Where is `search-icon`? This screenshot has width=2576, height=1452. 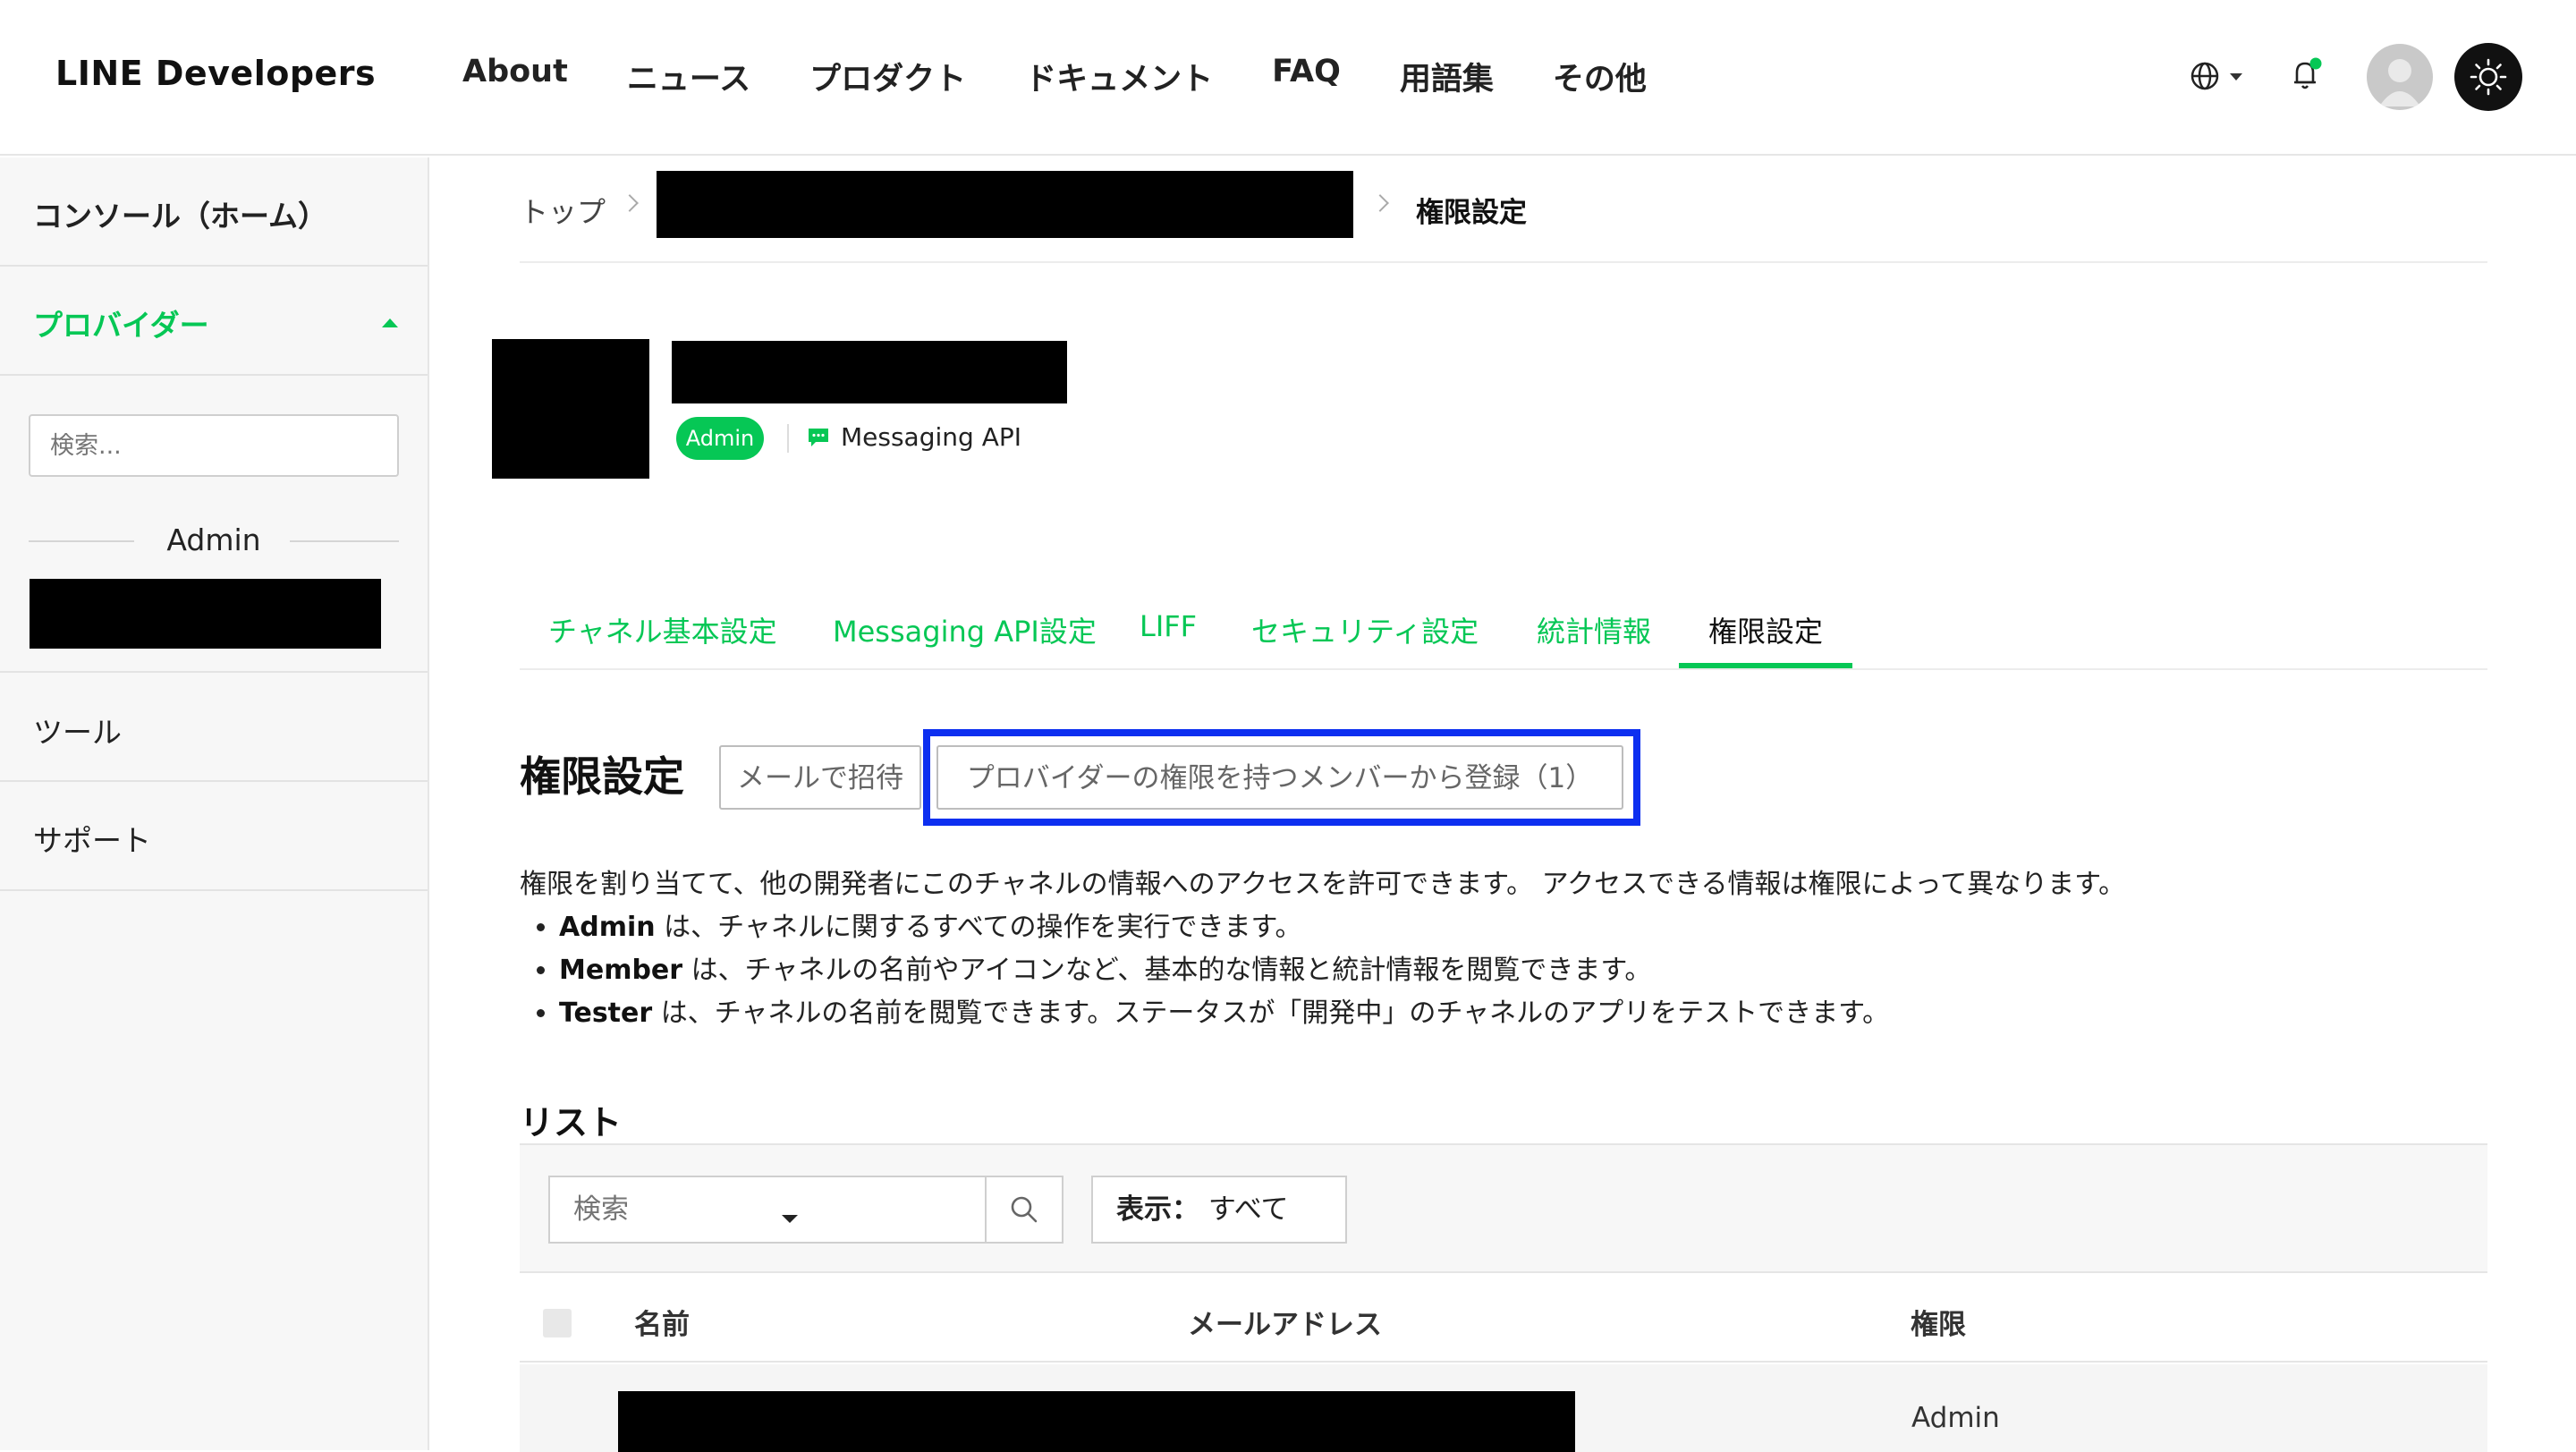
search-icon is located at coordinates (1024, 1209).